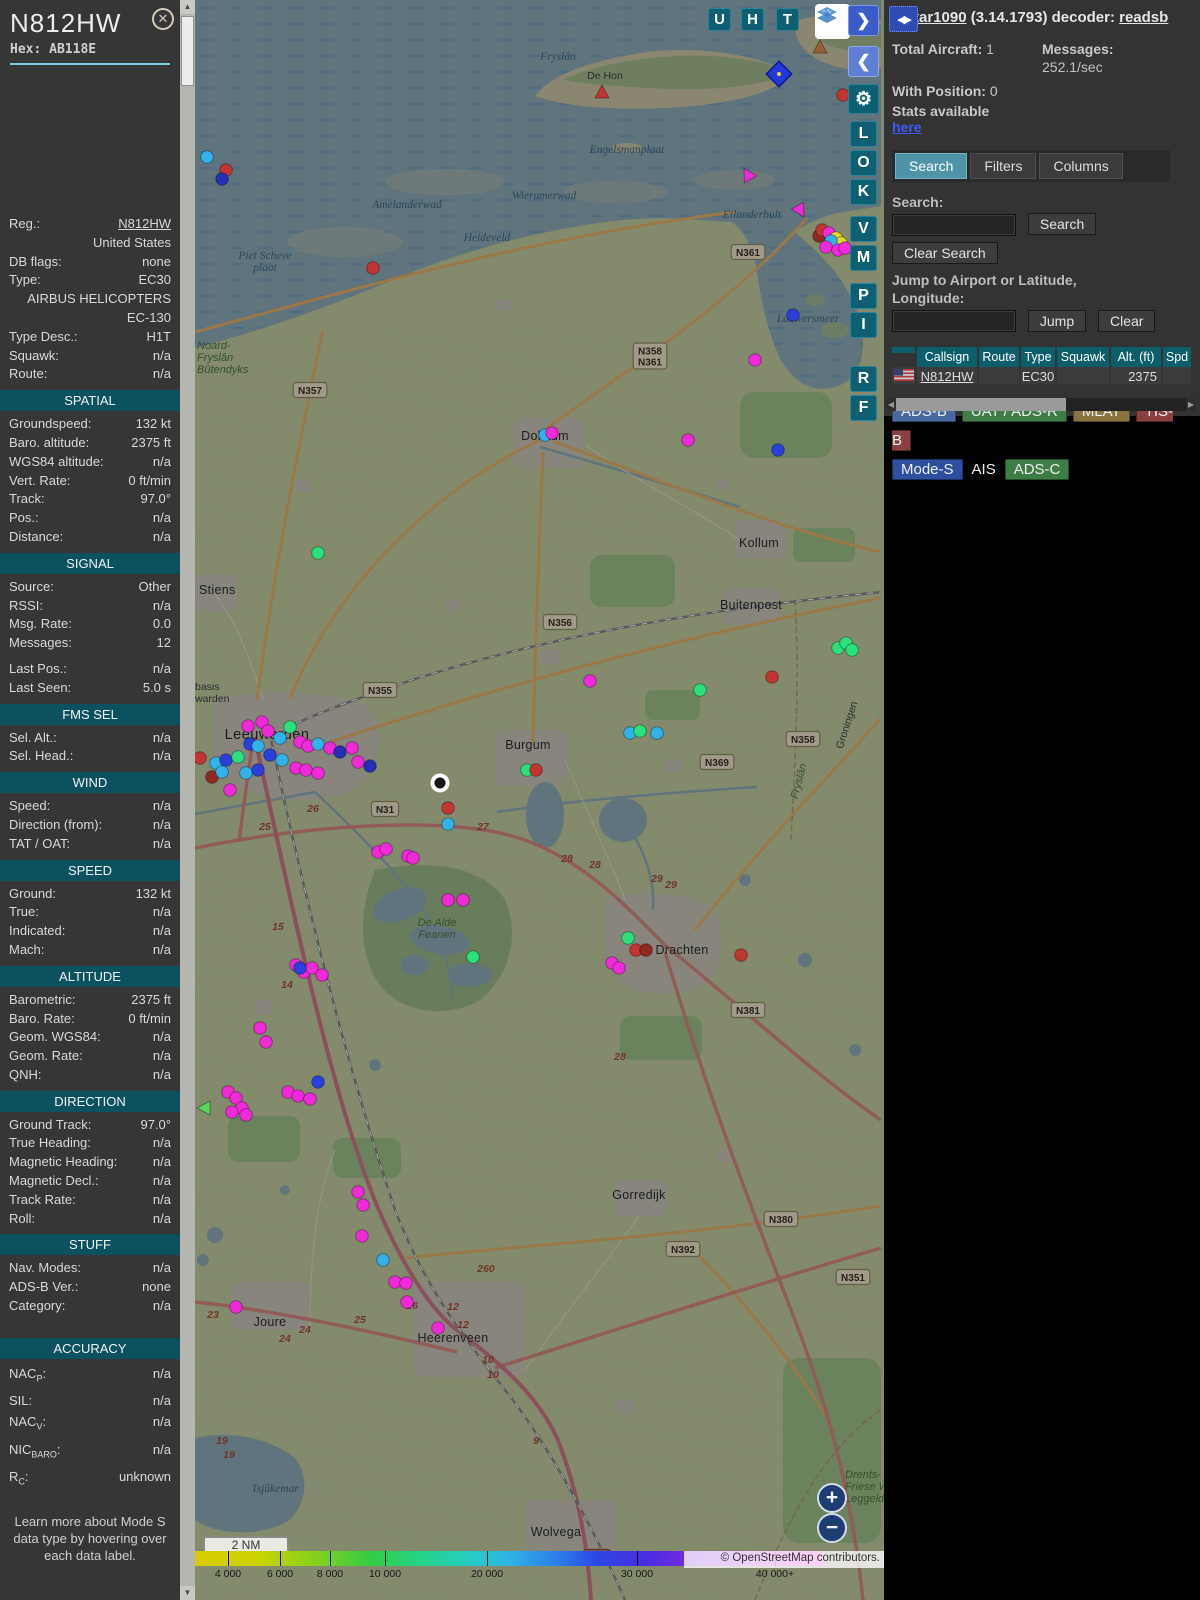 This screenshot has height=1600, width=1200. I want to click on badge-ads-c: ADS-C, so click(1037, 469).